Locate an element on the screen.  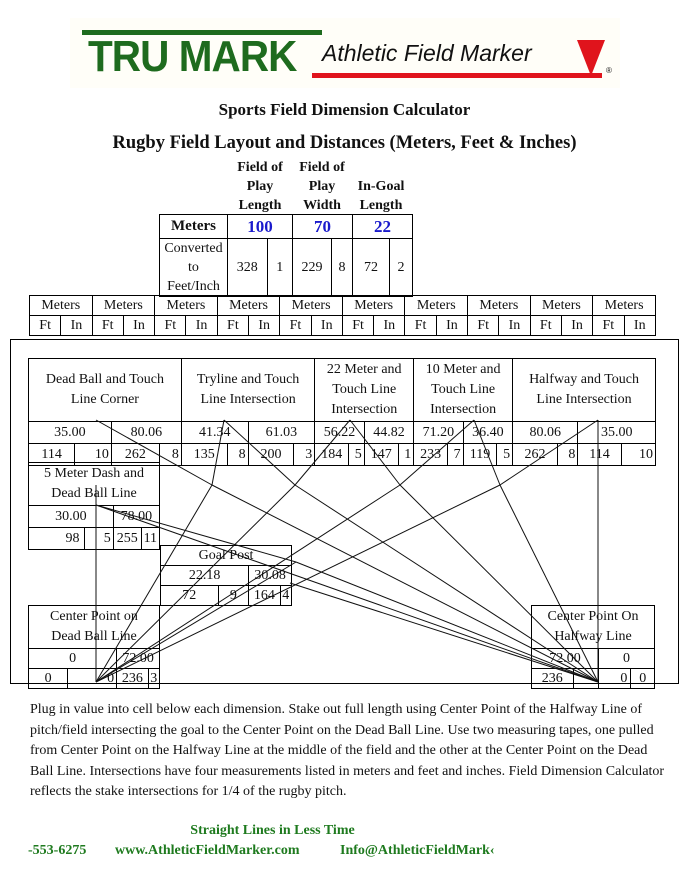
footer-website-link: www.AthleticFieldMarker.com is located at coordinates (207, 851).